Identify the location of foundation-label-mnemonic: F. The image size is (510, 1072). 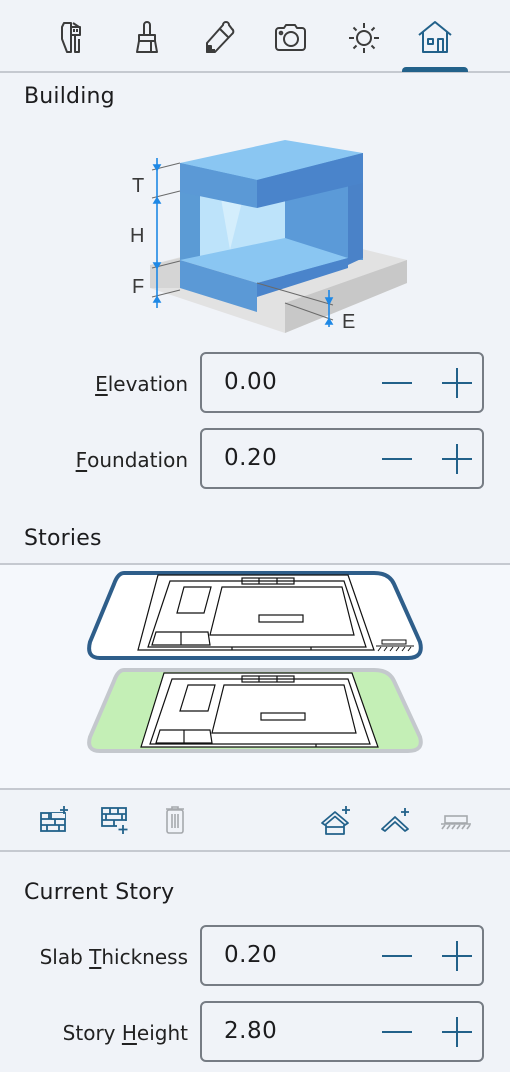
(81, 460).